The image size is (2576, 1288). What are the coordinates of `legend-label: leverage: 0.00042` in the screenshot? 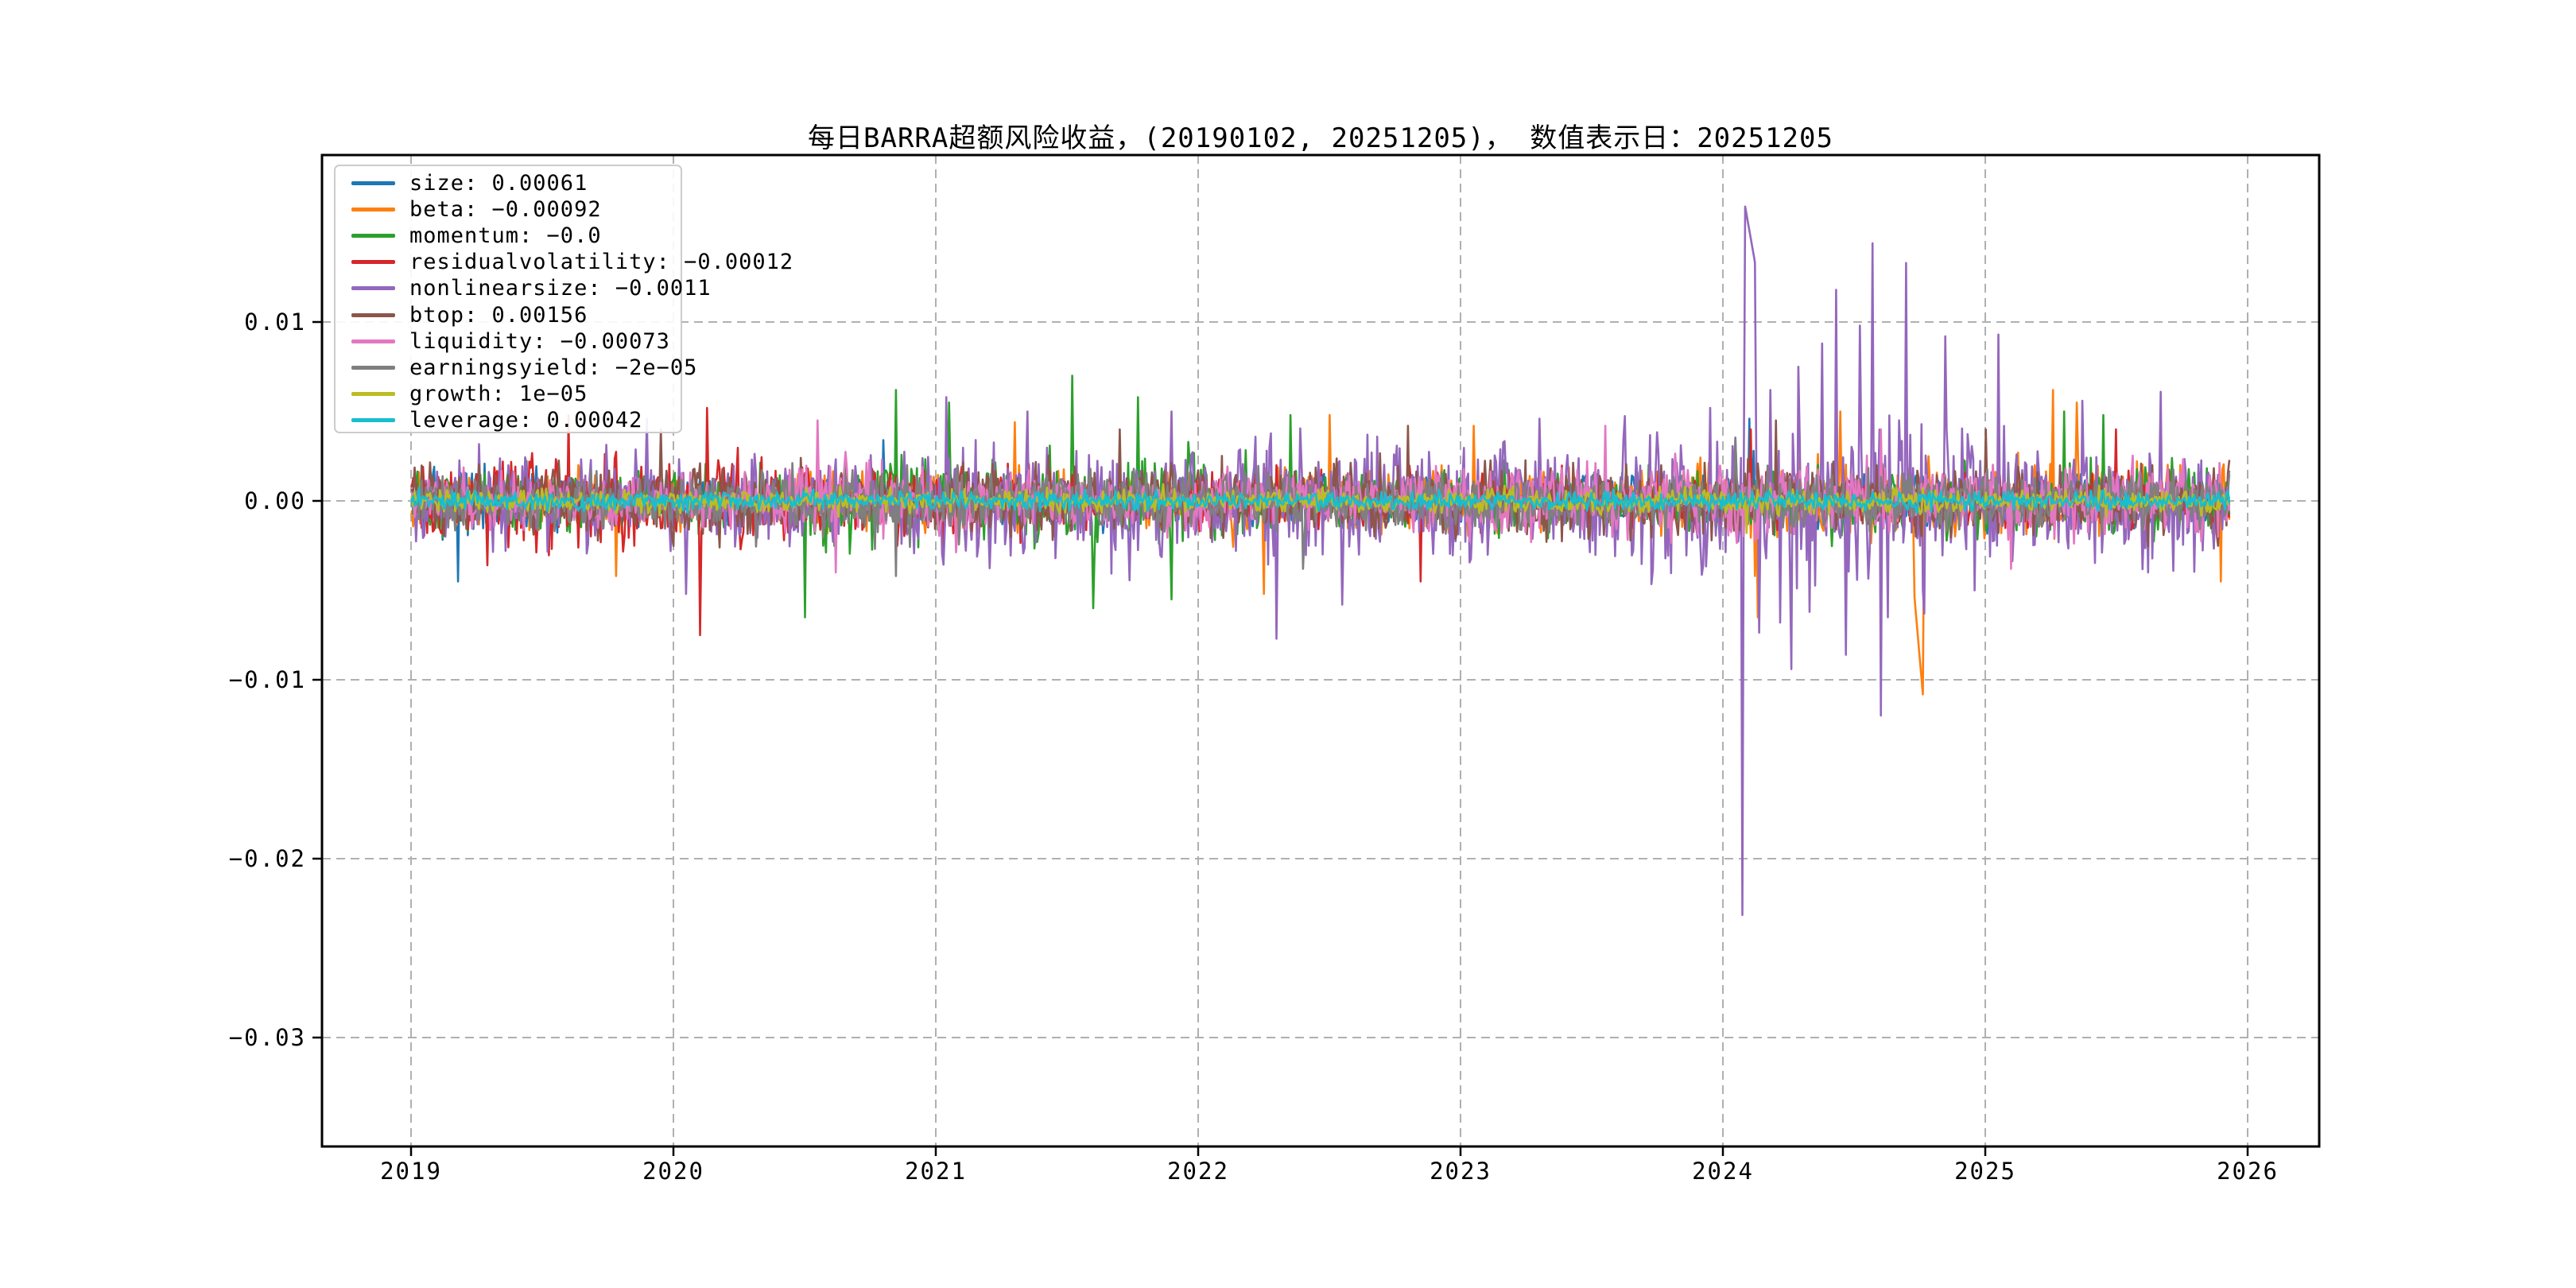 It's located at (526, 420).